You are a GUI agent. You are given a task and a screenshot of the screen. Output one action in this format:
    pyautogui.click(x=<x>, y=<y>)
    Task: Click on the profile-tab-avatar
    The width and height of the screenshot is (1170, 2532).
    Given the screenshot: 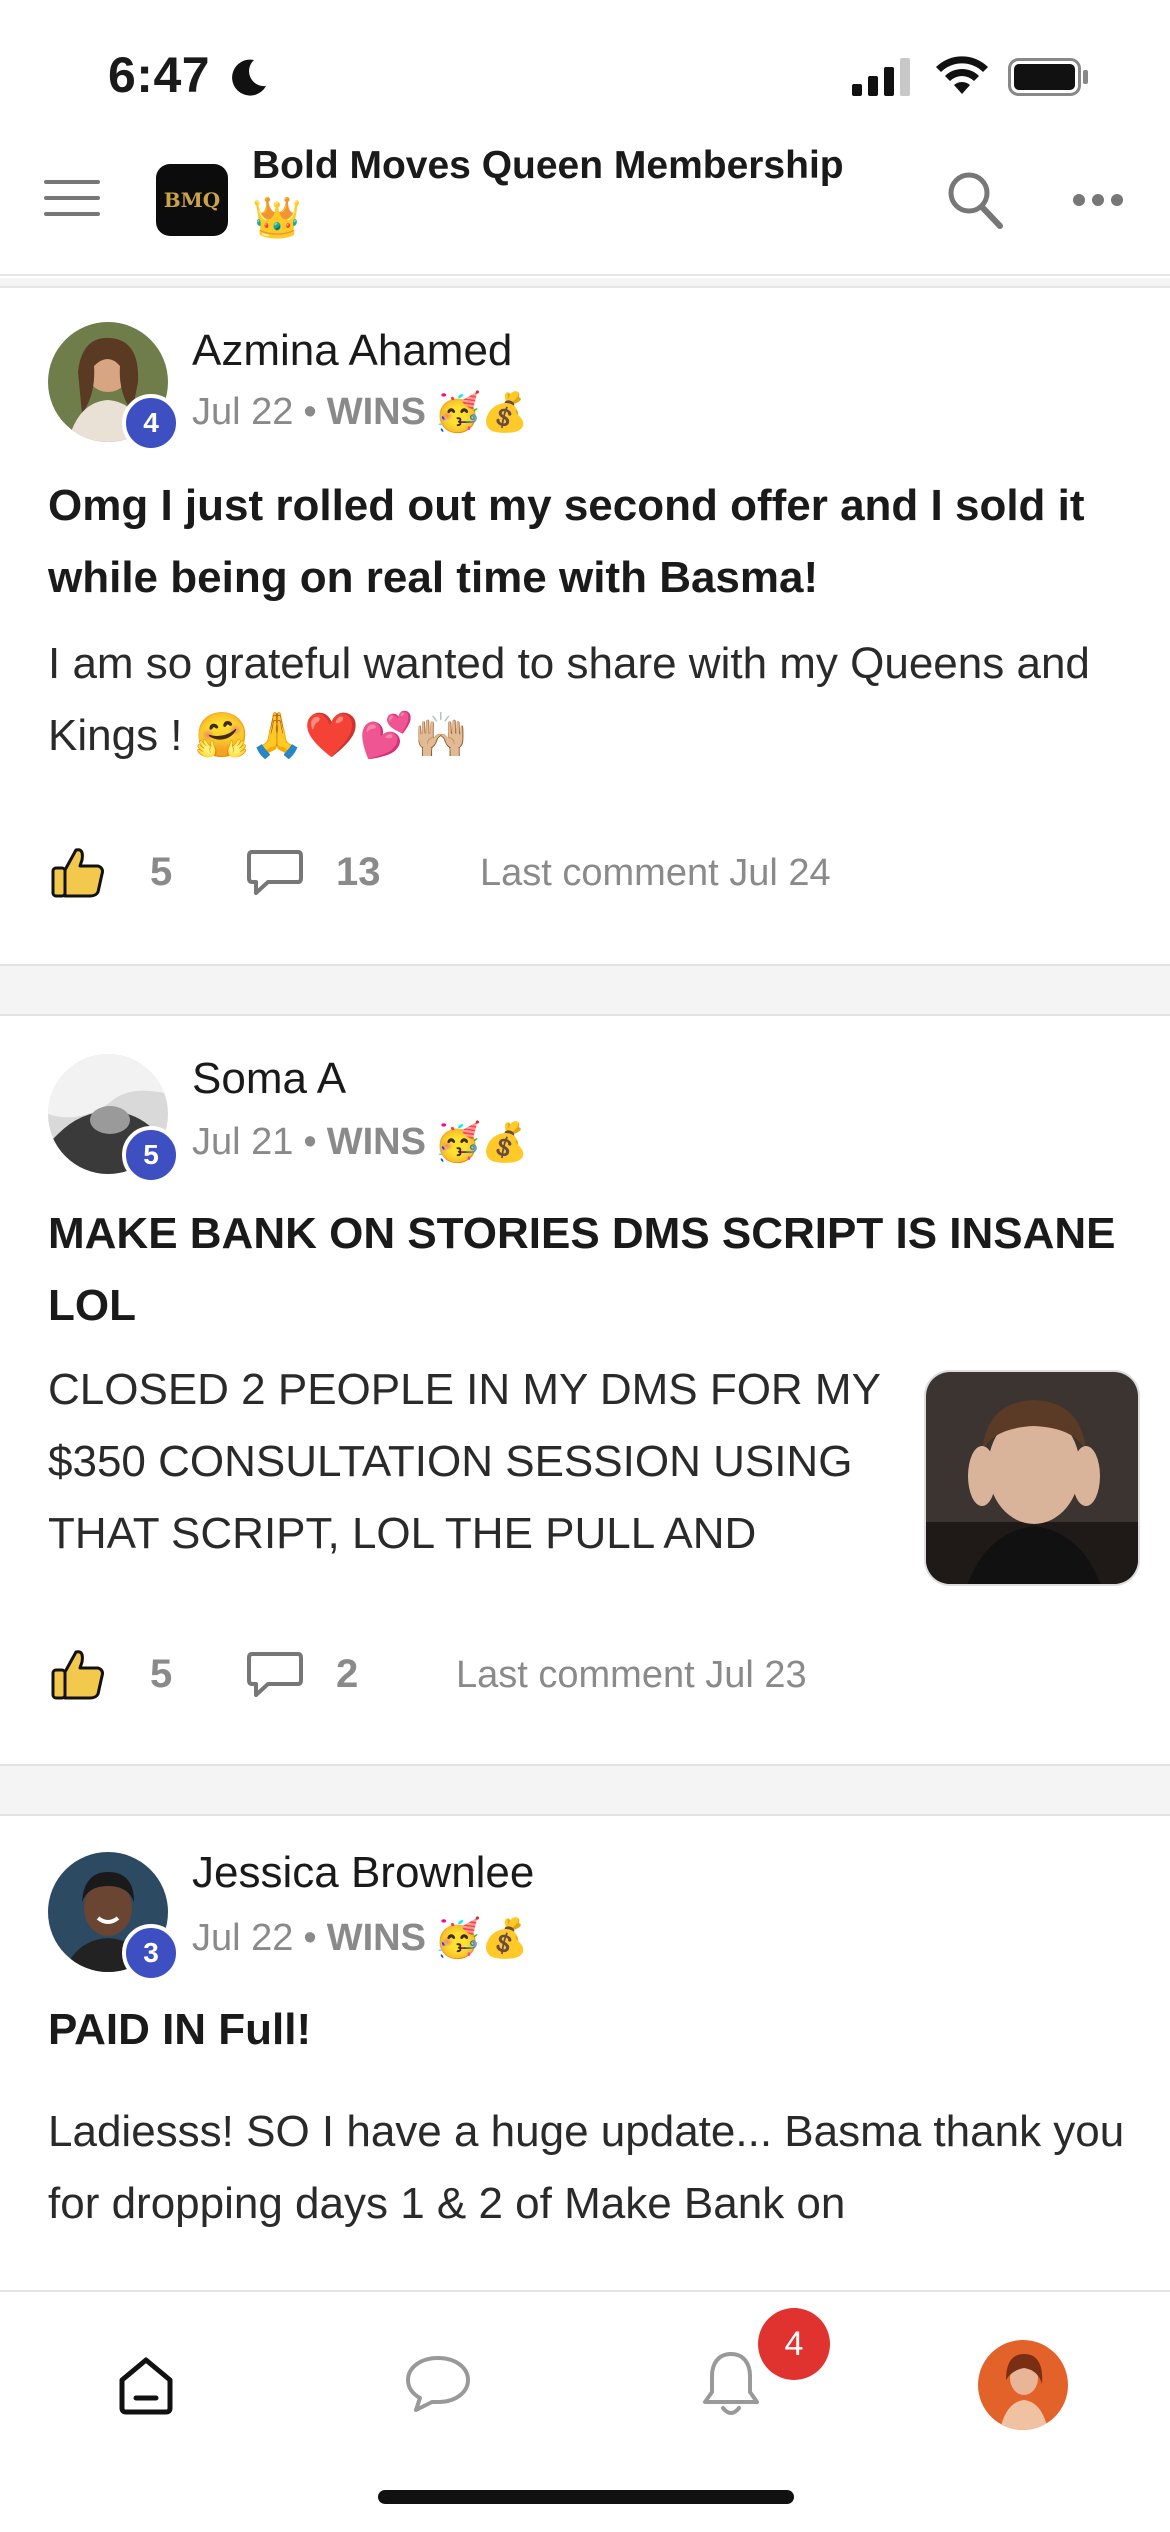 What is the action you would take?
    pyautogui.click(x=1023, y=2385)
    